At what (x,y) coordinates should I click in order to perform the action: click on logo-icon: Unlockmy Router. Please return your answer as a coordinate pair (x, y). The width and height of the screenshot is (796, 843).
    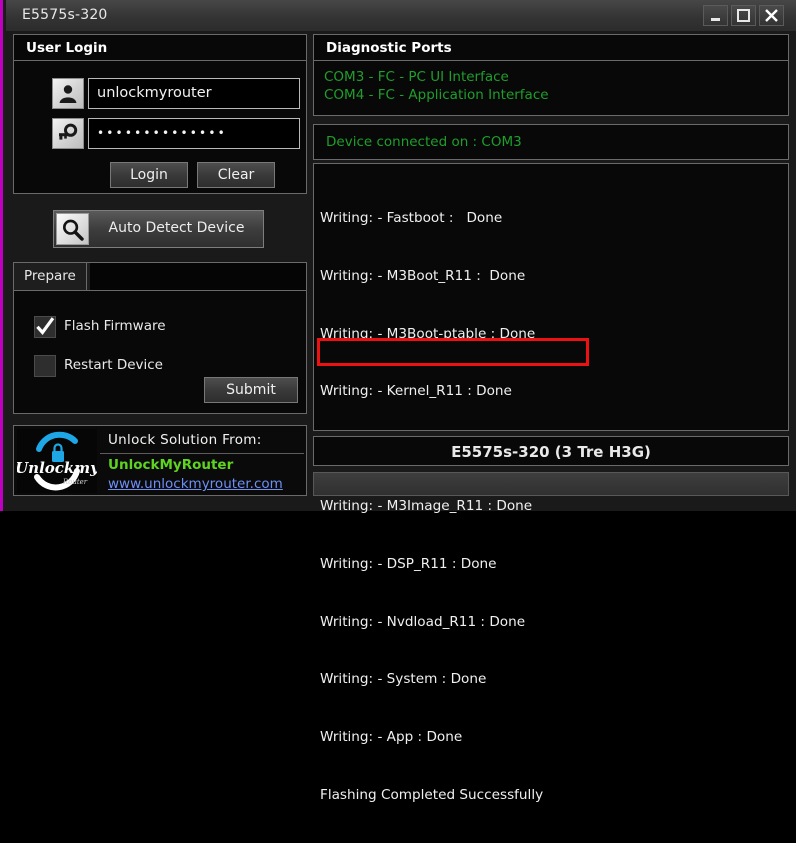
    Looking at the image, I should click on (57, 461).